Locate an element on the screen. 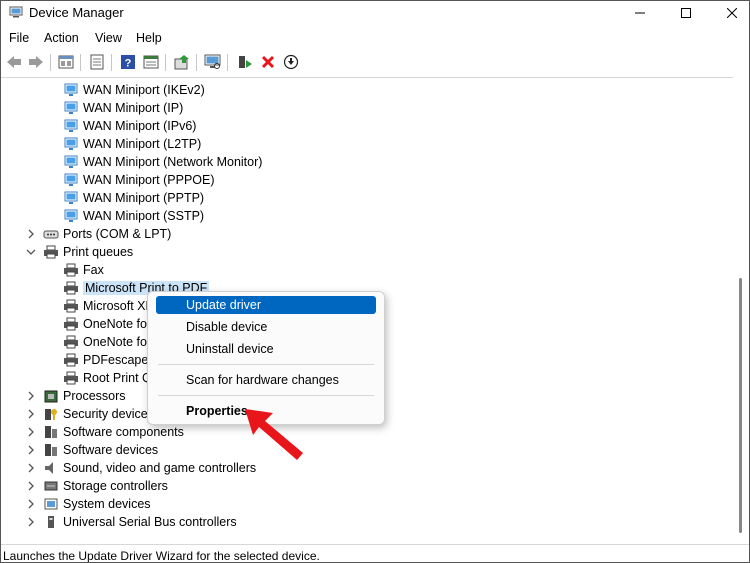 This screenshot has width=750, height=563. maximize-button is located at coordinates (686, 13).